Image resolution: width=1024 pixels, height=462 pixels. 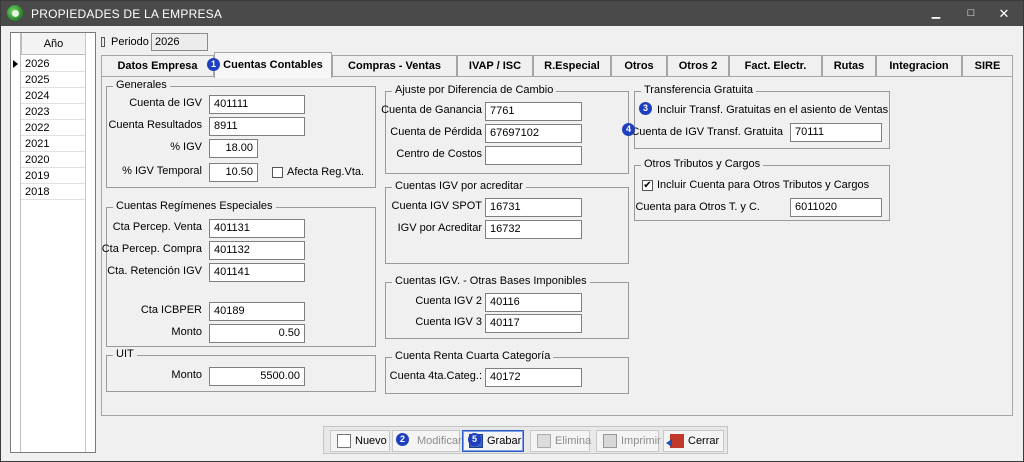 I want to click on periodo-field: 2026, so click(x=179, y=42).